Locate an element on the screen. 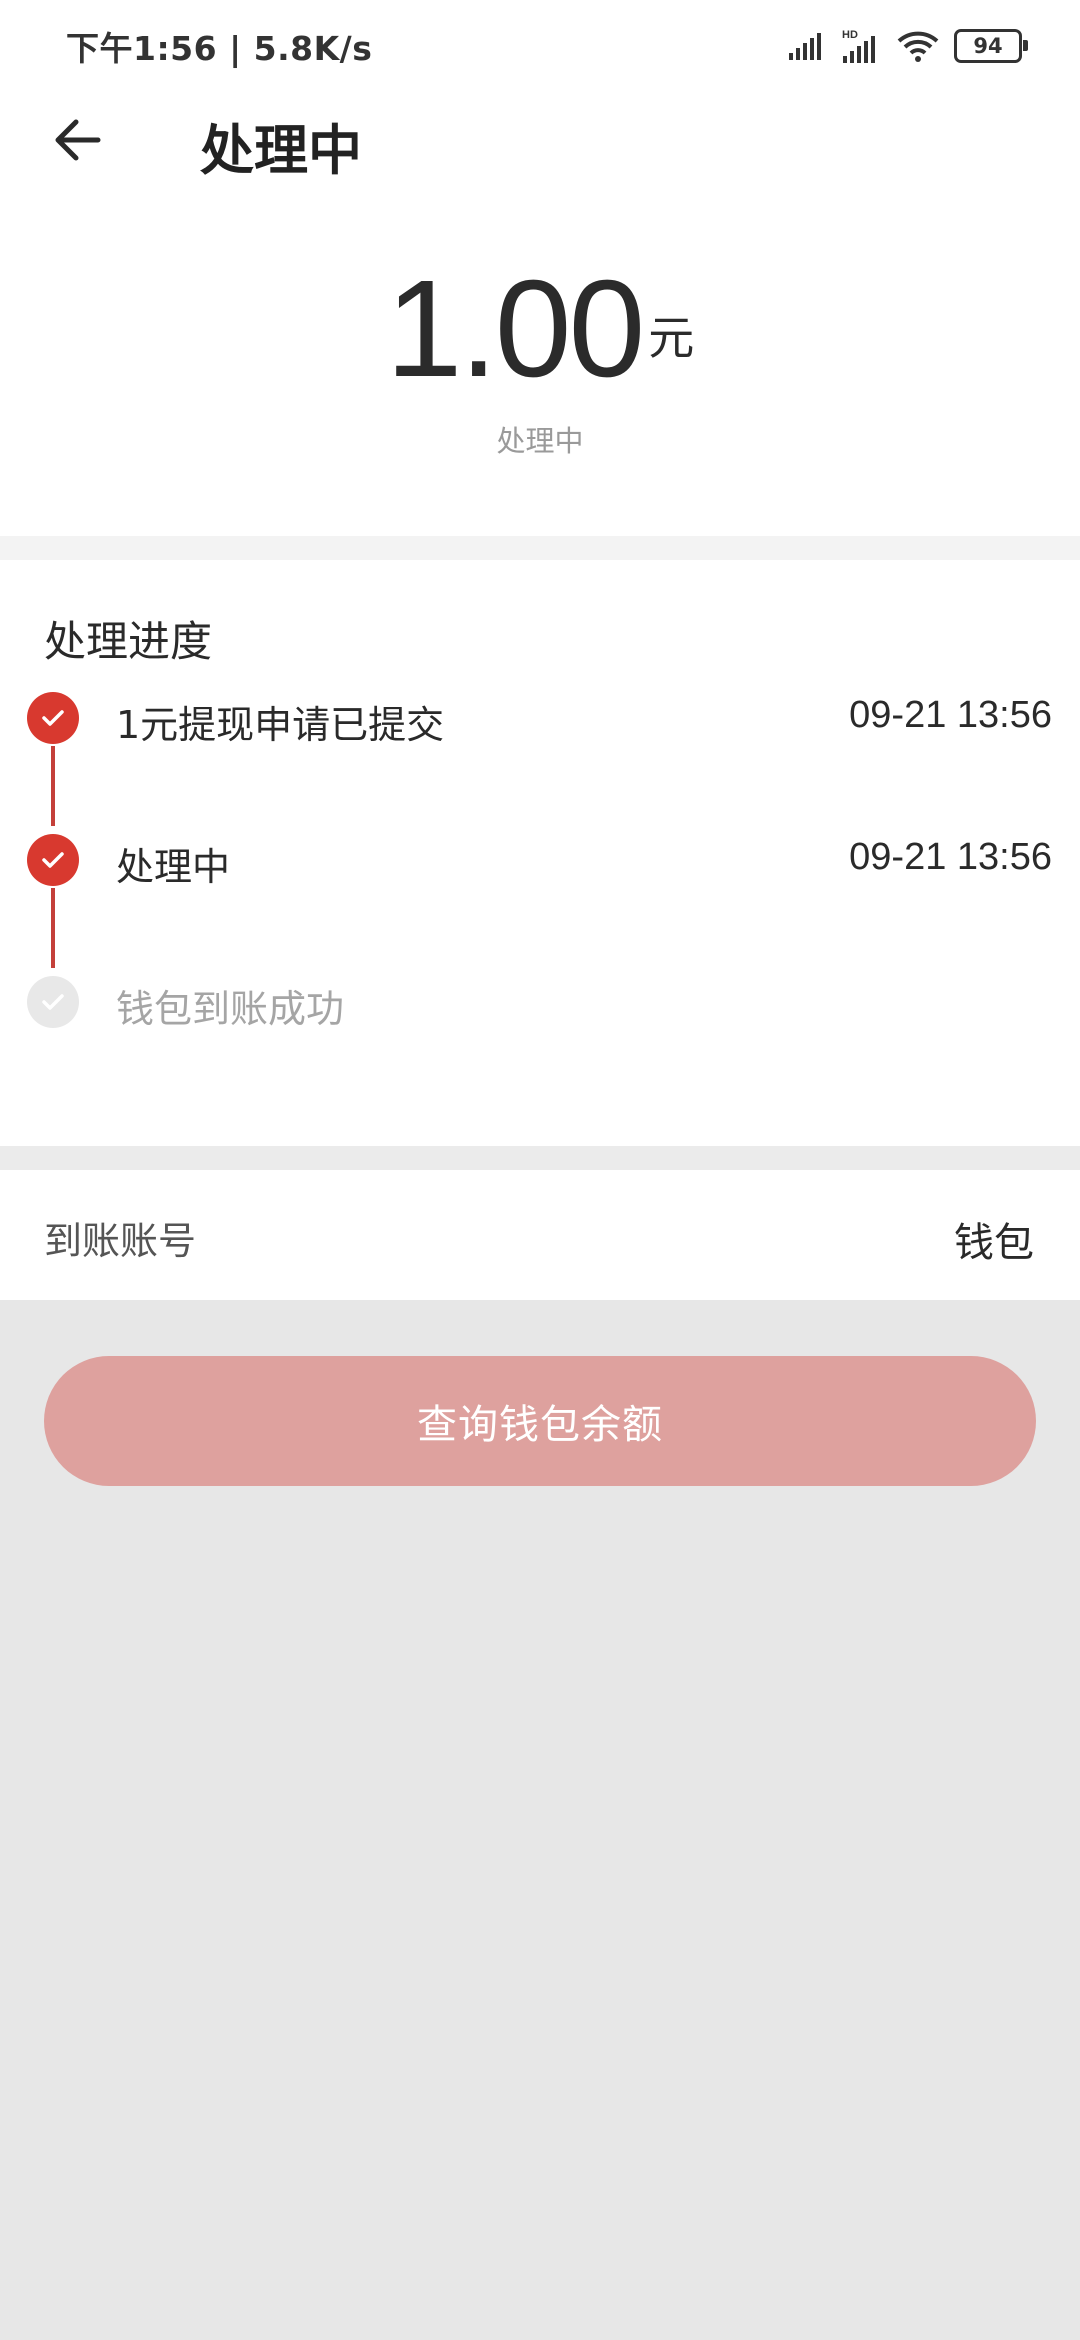 The height and width of the screenshot is (2340, 1080). amount-row: 1.00 元 is located at coordinates (540, 329).